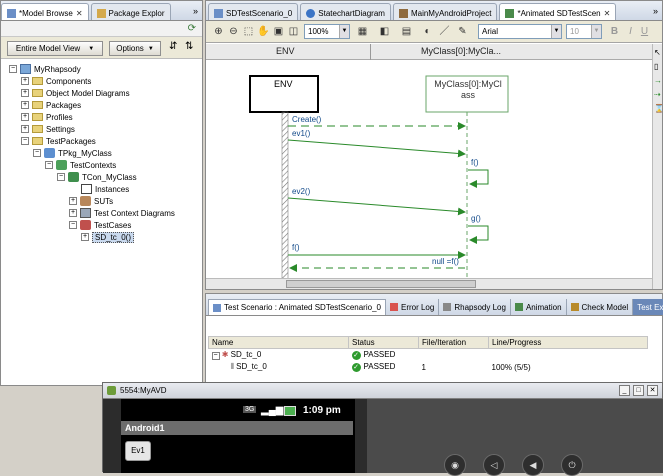  What do you see at coordinates (45, 11) in the screenshot?
I see `tab-model-browser: *Model Browse ✕` at bounding box center [45, 11].